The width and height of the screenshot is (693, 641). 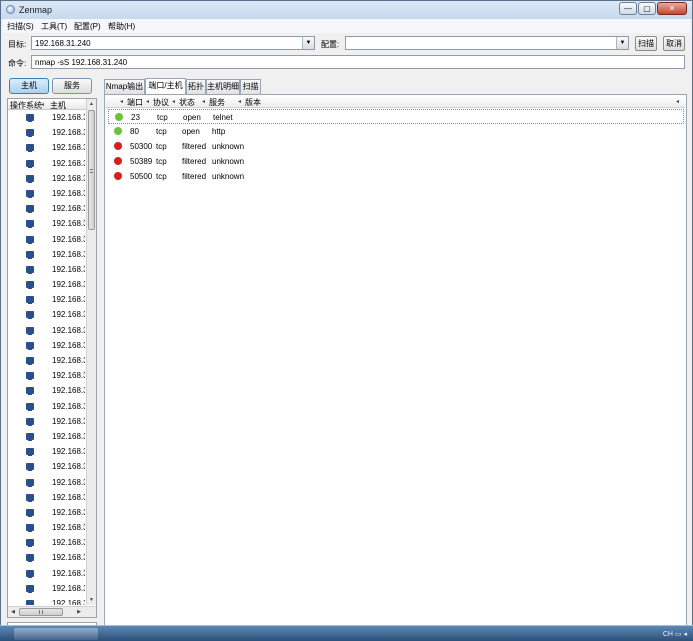 What do you see at coordinates (47, 422) in the screenshot?
I see `host-row: 192.168.31.21` at bounding box center [47, 422].